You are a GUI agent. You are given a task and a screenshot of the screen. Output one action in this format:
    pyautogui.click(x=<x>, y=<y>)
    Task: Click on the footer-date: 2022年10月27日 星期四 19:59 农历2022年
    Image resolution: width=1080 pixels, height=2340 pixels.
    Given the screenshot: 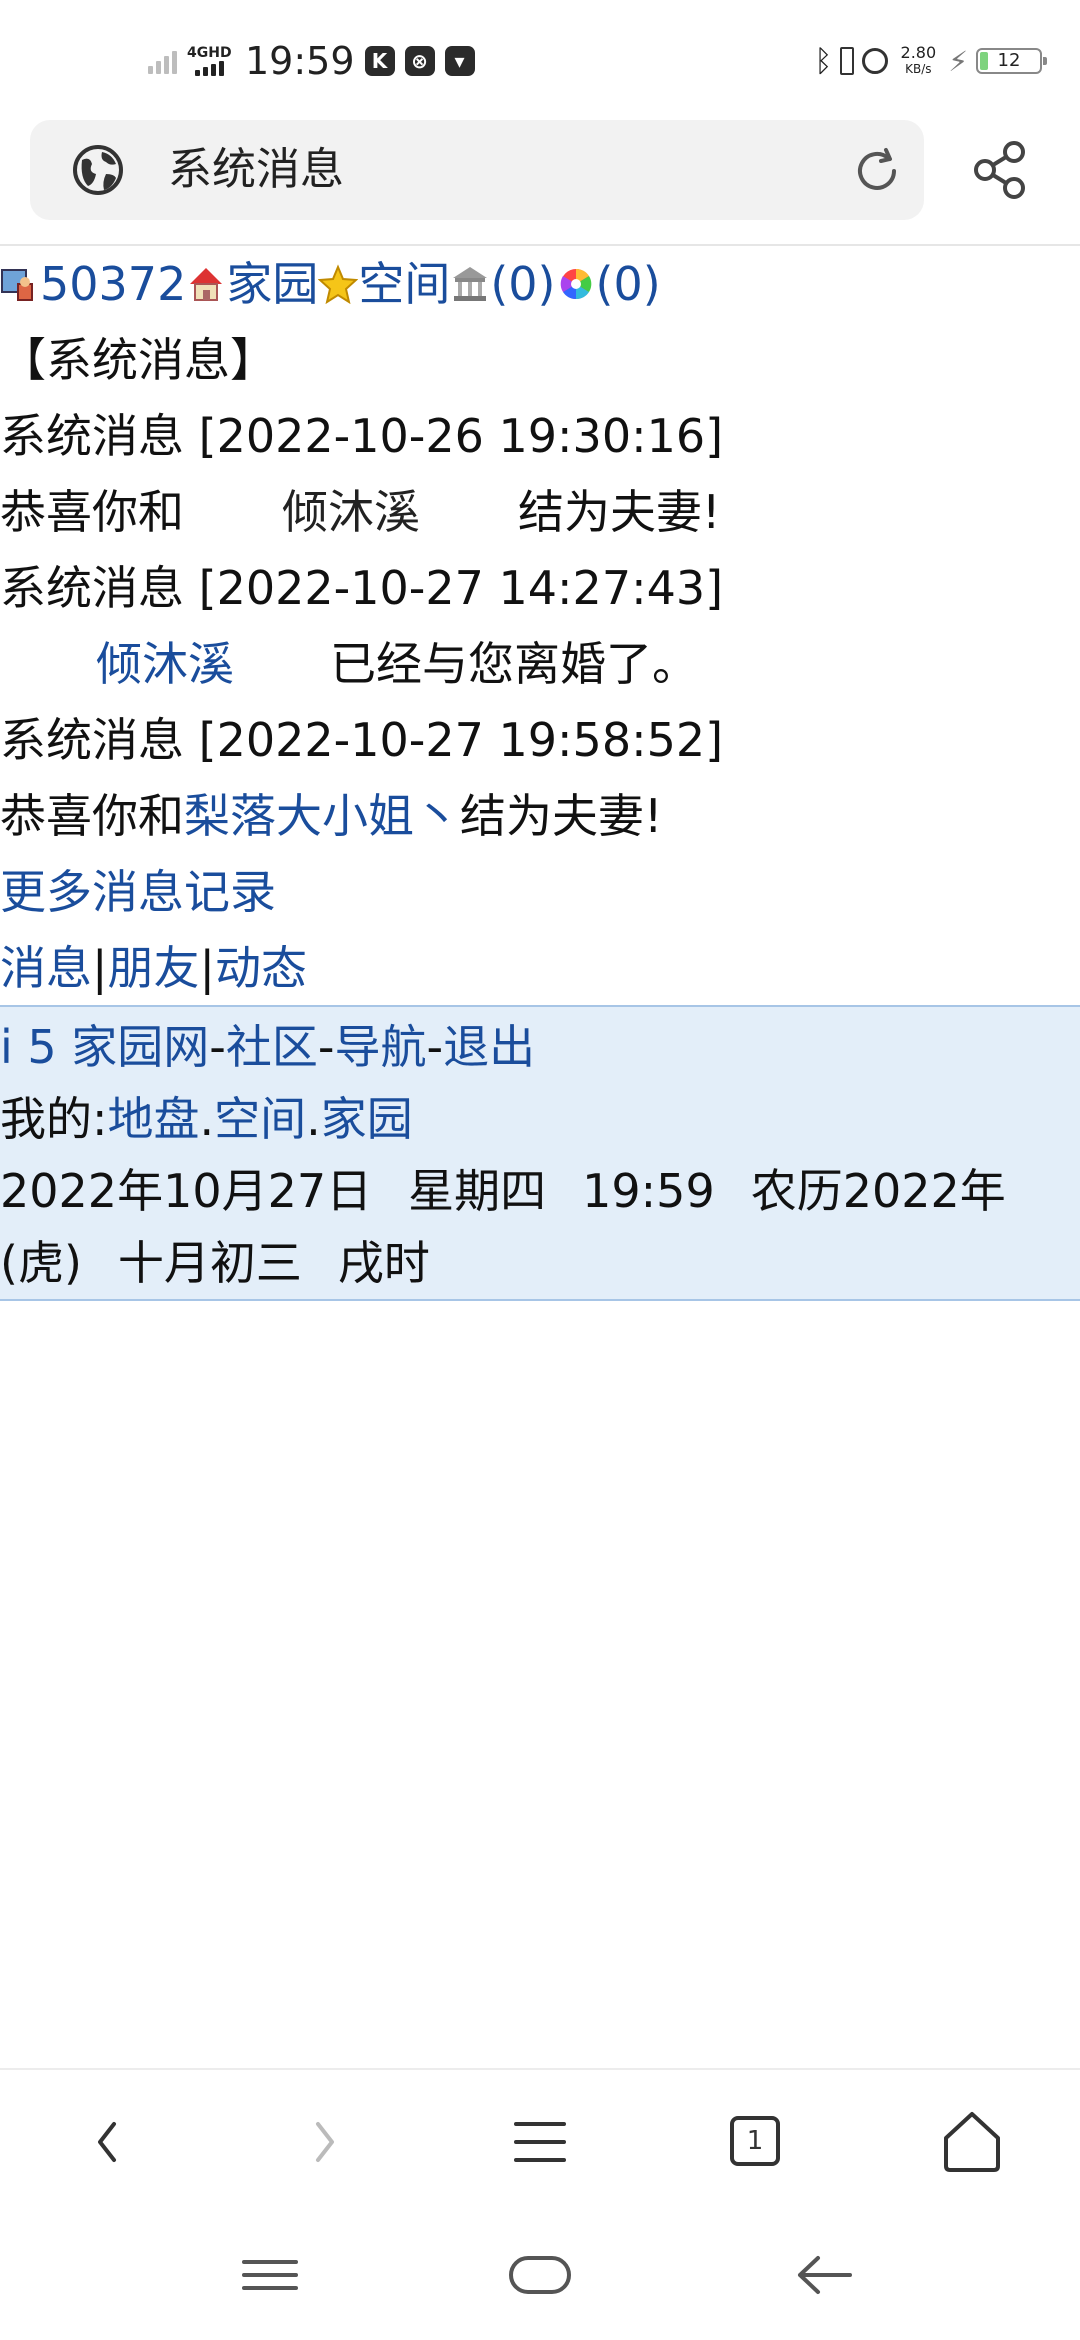 What is the action you would take?
    pyautogui.click(x=540, y=1191)
    